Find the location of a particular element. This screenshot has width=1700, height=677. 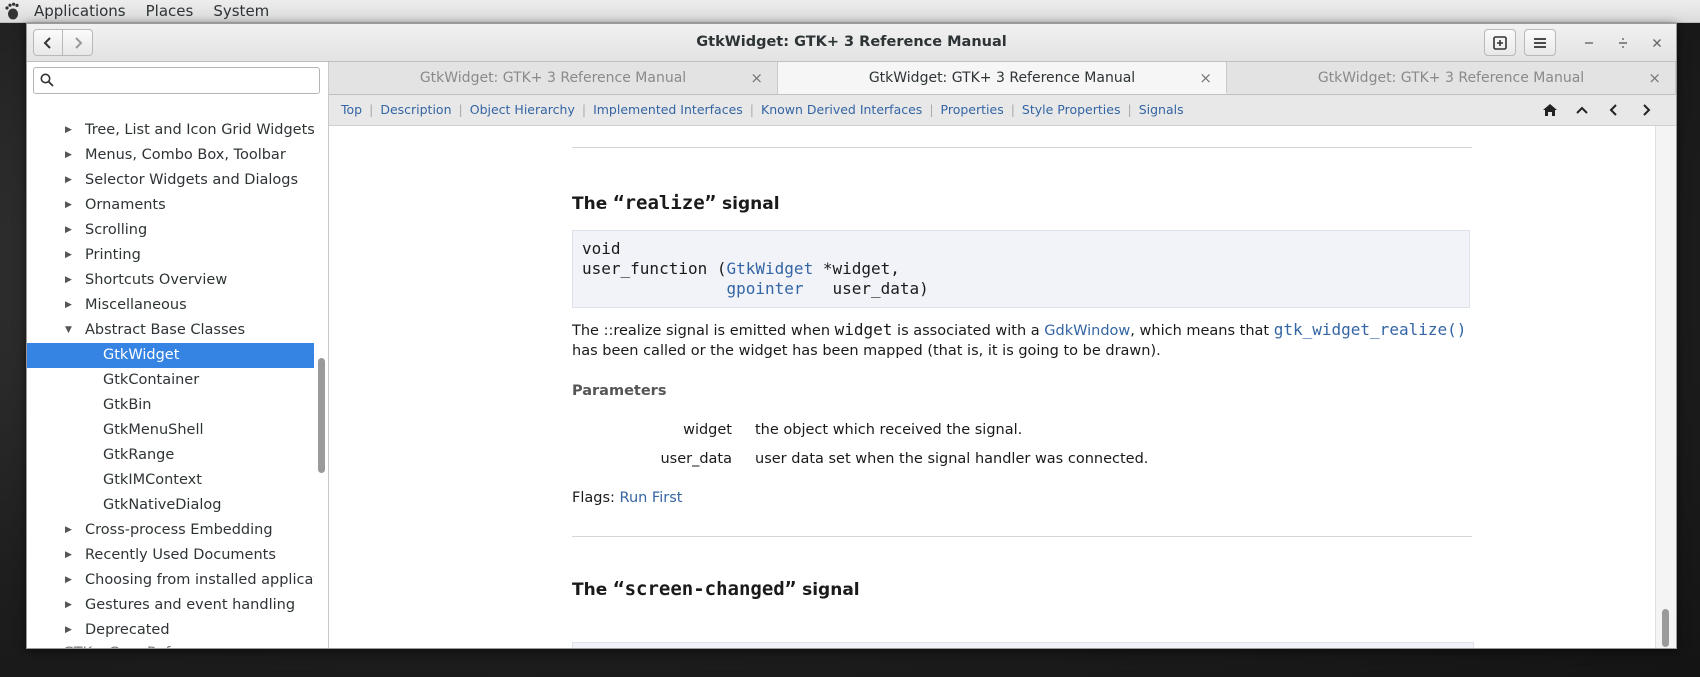

minimize-button is located at coordinates (1589, 43).